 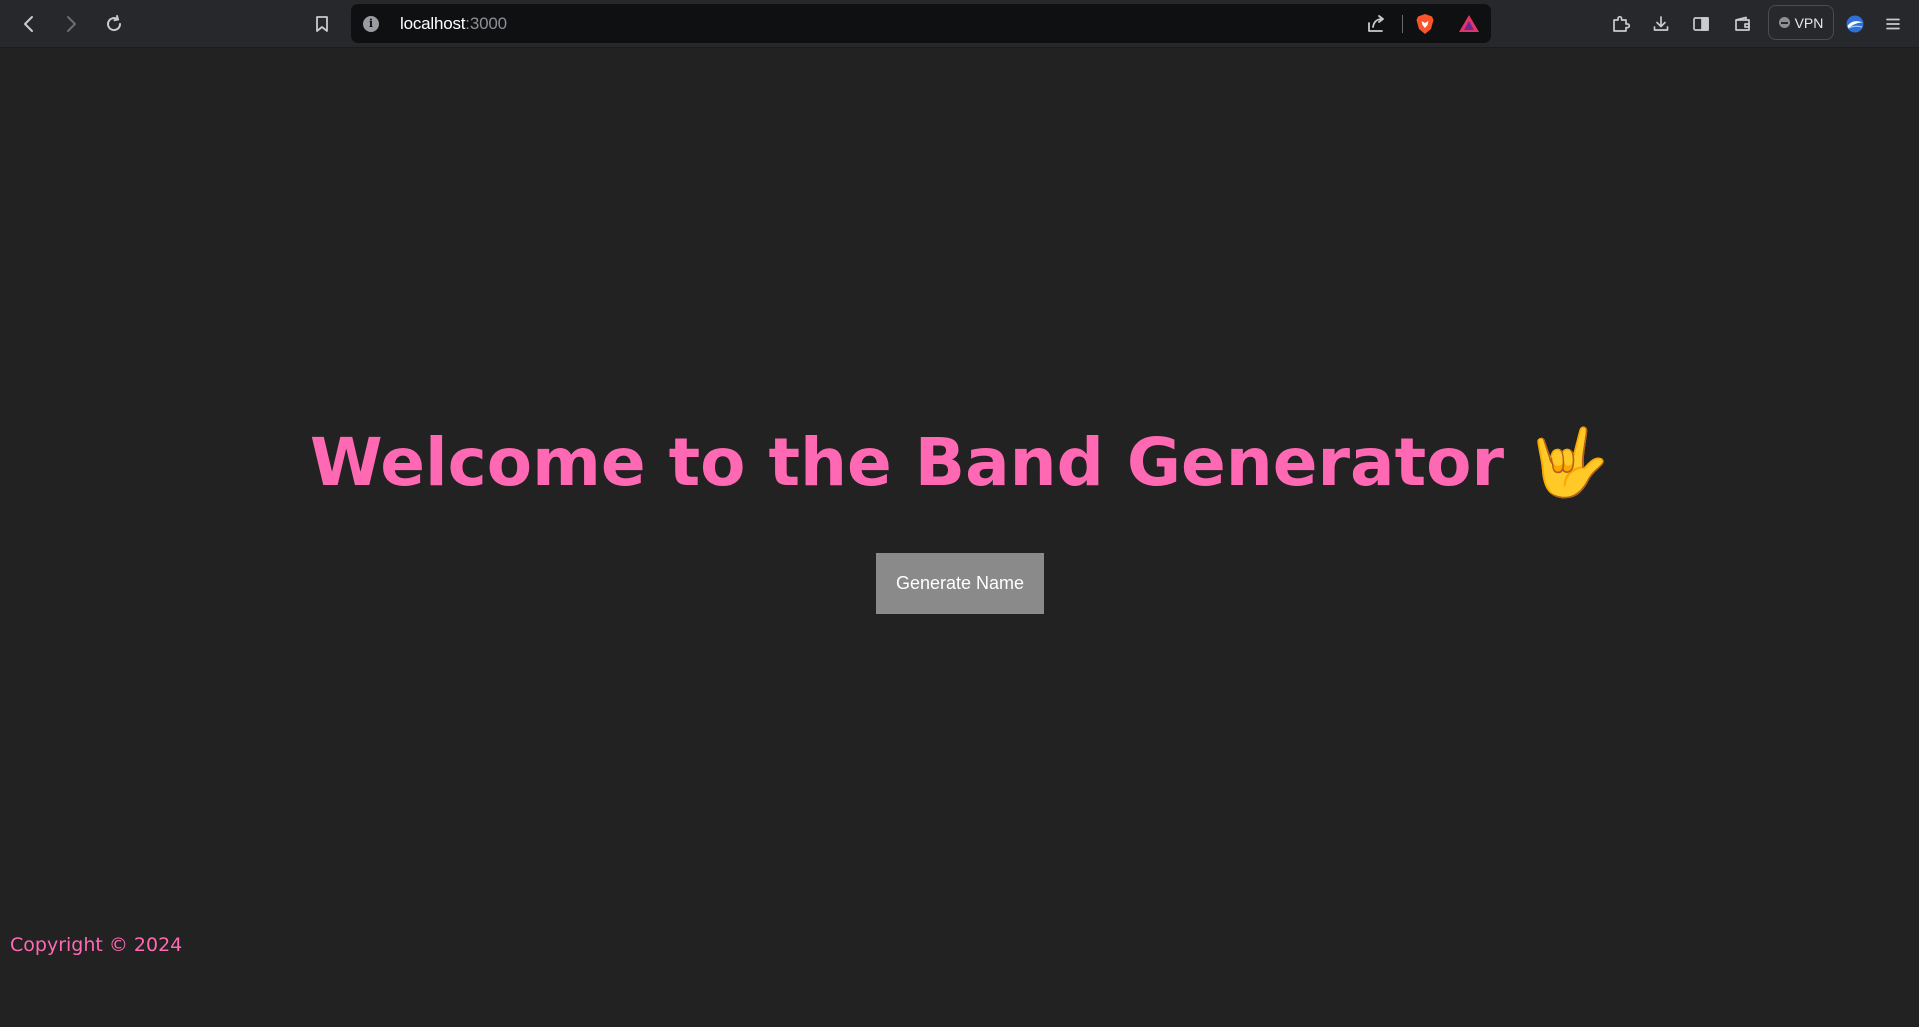 What do you see at coordinates (433, 23) in the screenshot?
I see `url-host: localhost` at bounding box center [433, 23].